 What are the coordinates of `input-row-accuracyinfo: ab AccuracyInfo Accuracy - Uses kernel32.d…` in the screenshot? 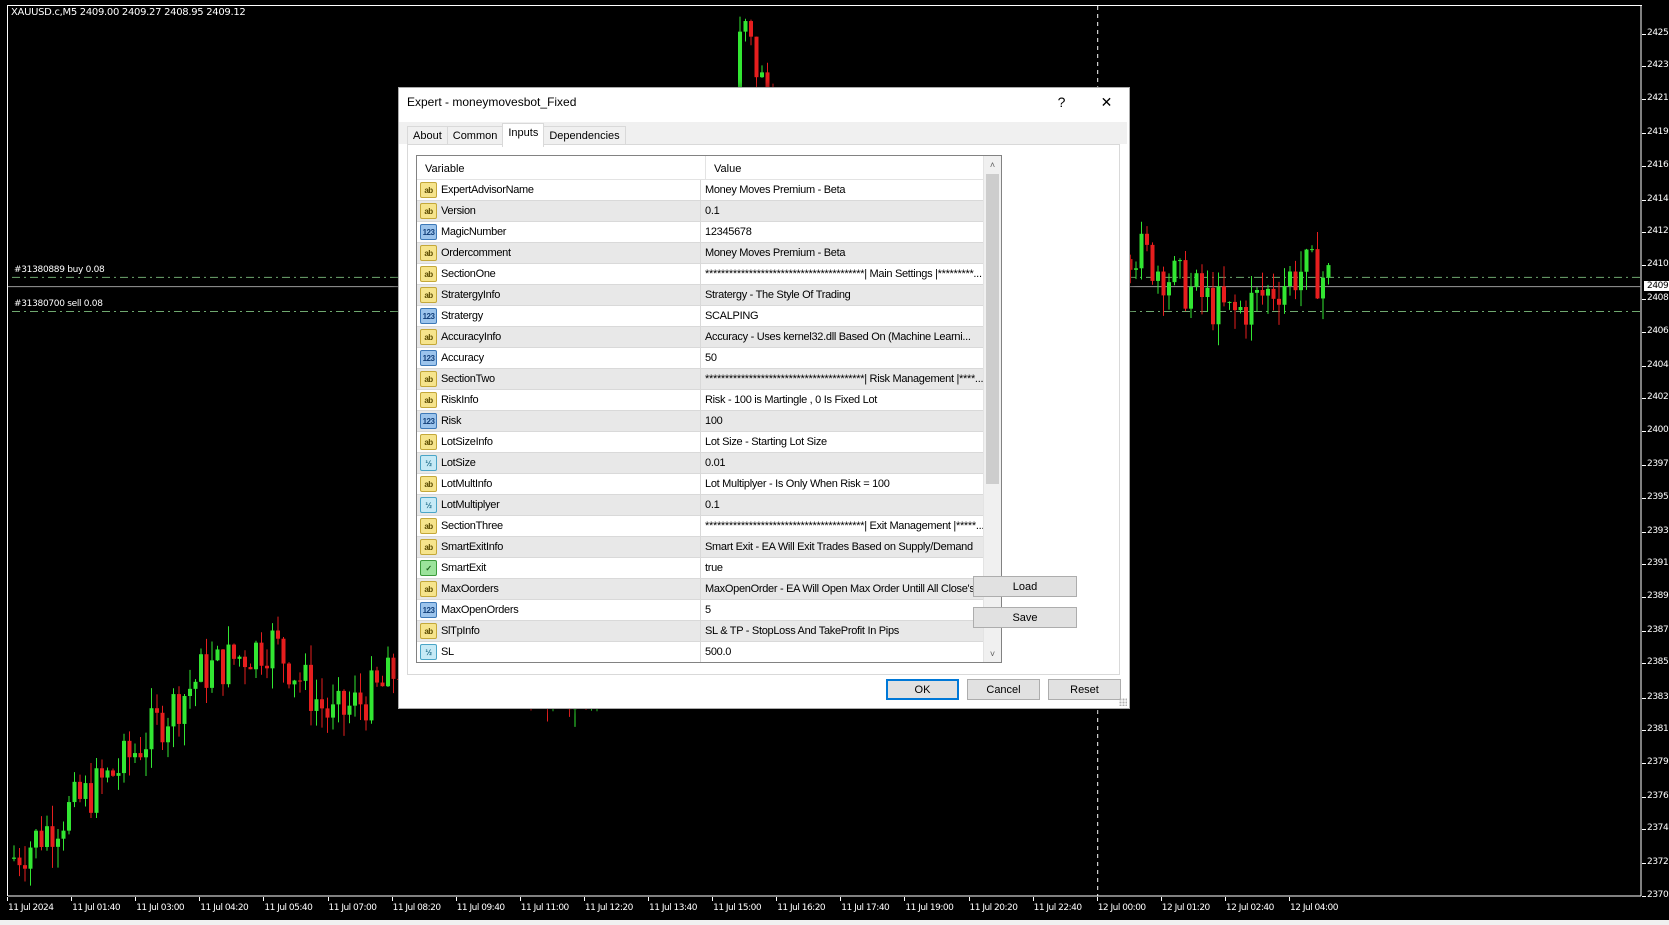 It's located at (700, 337).